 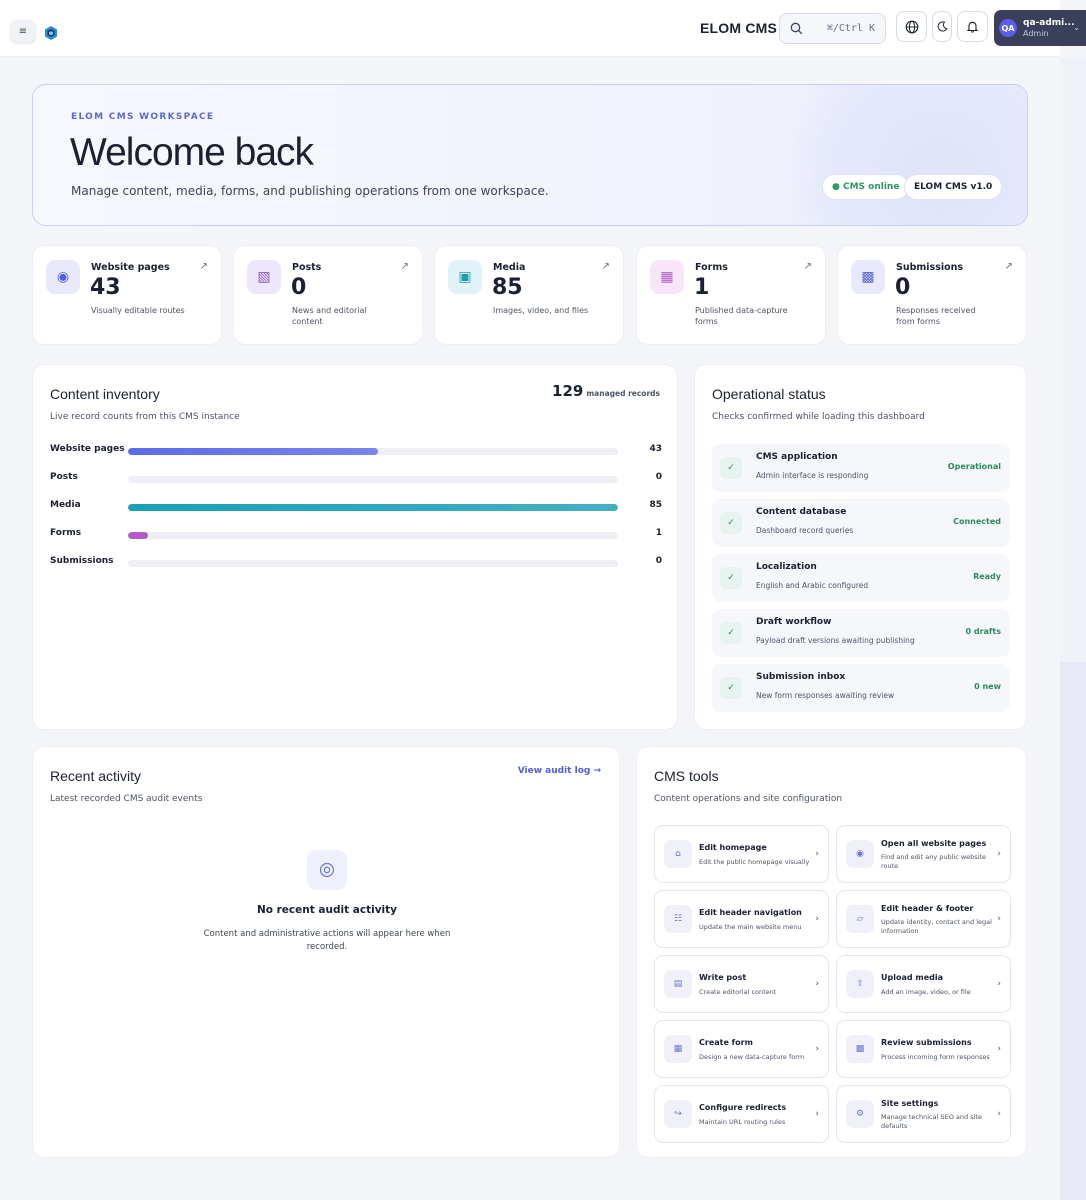 What do you see at coordinates (264, 277) in the screenshot?
I see `posts-icon: ▧` at bounding box center [264, 277].